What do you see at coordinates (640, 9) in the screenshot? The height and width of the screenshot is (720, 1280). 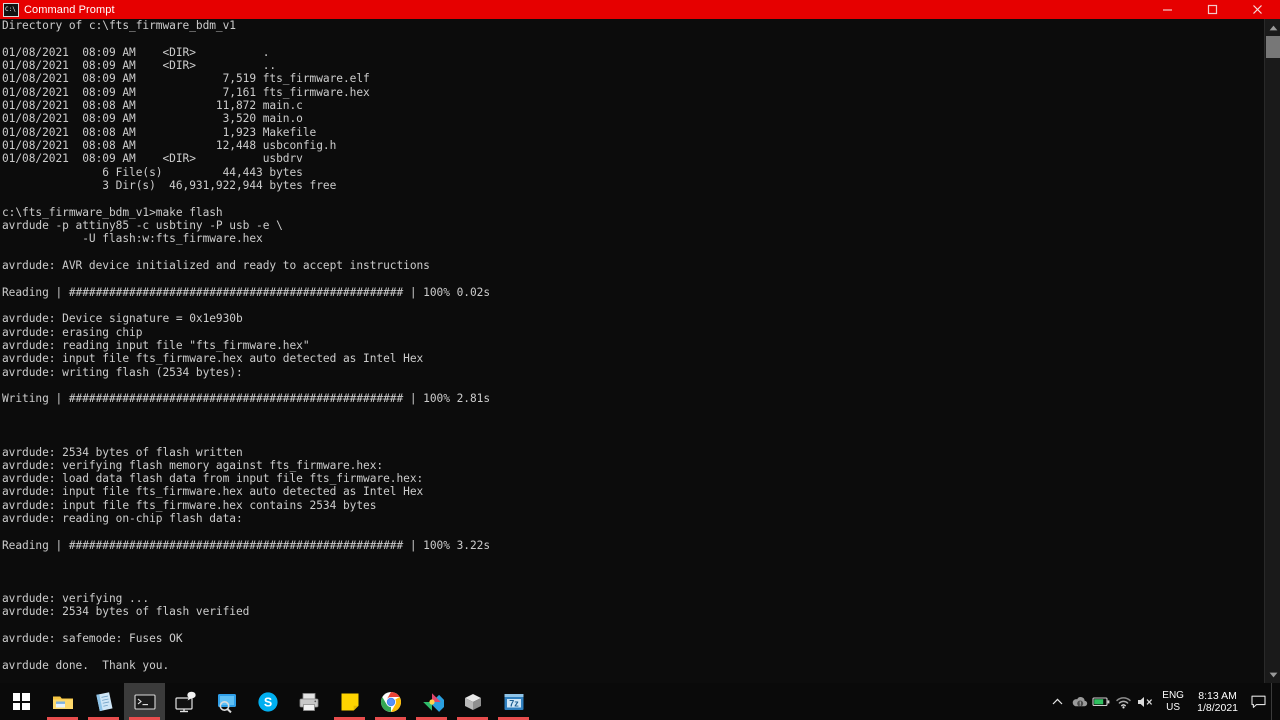 I see `window-titlebar: Command Prompt` at bounding box center [640, 9].